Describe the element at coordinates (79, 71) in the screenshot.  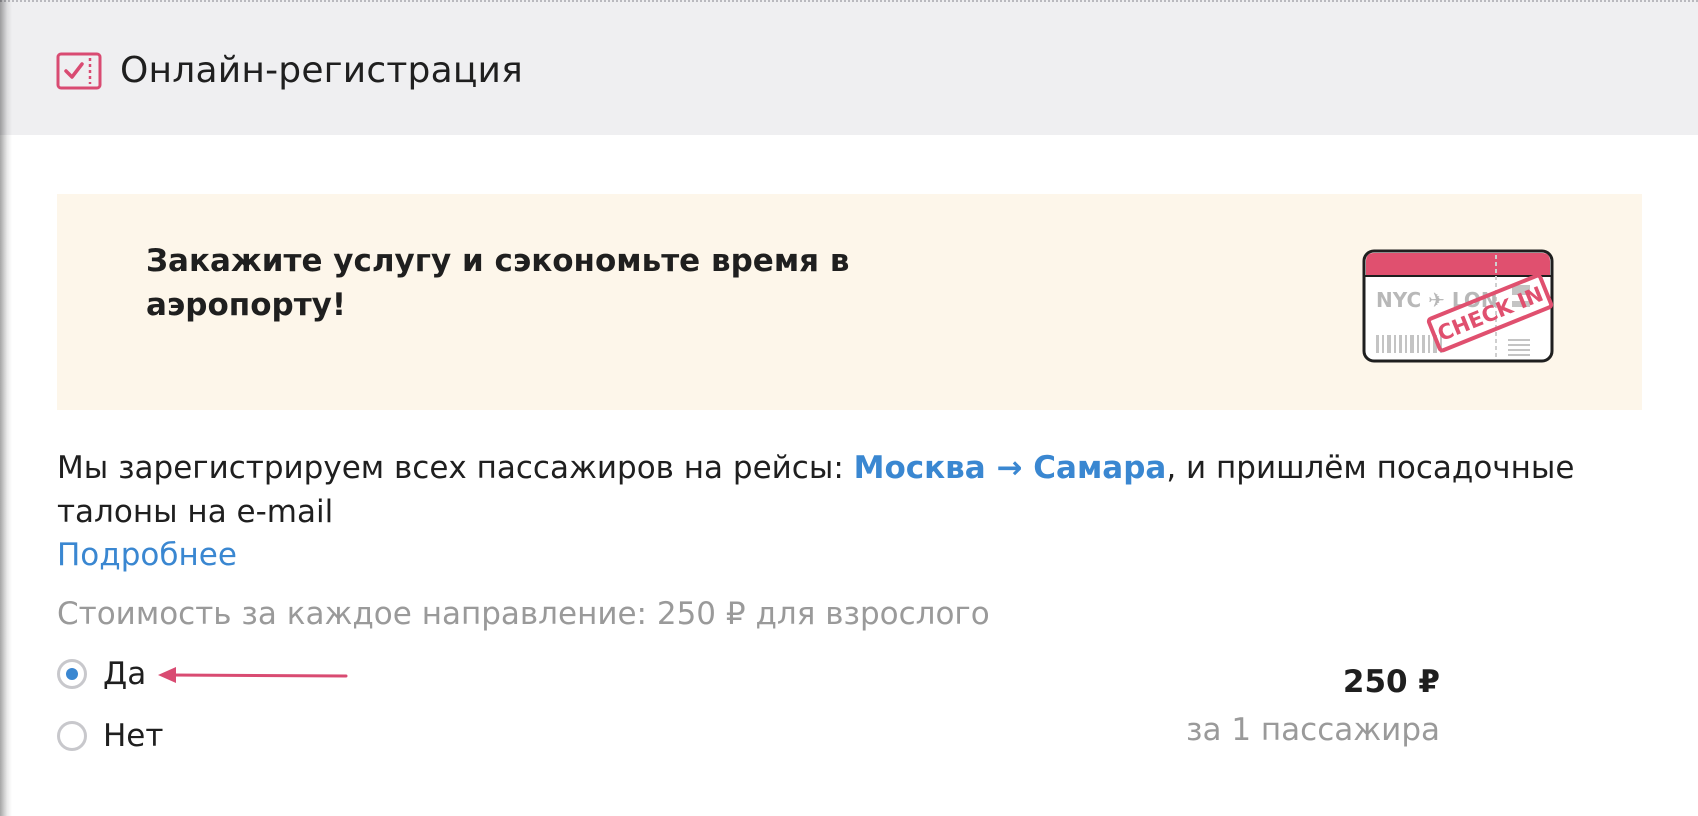
I see `checkin-ticket-icon` at that location.